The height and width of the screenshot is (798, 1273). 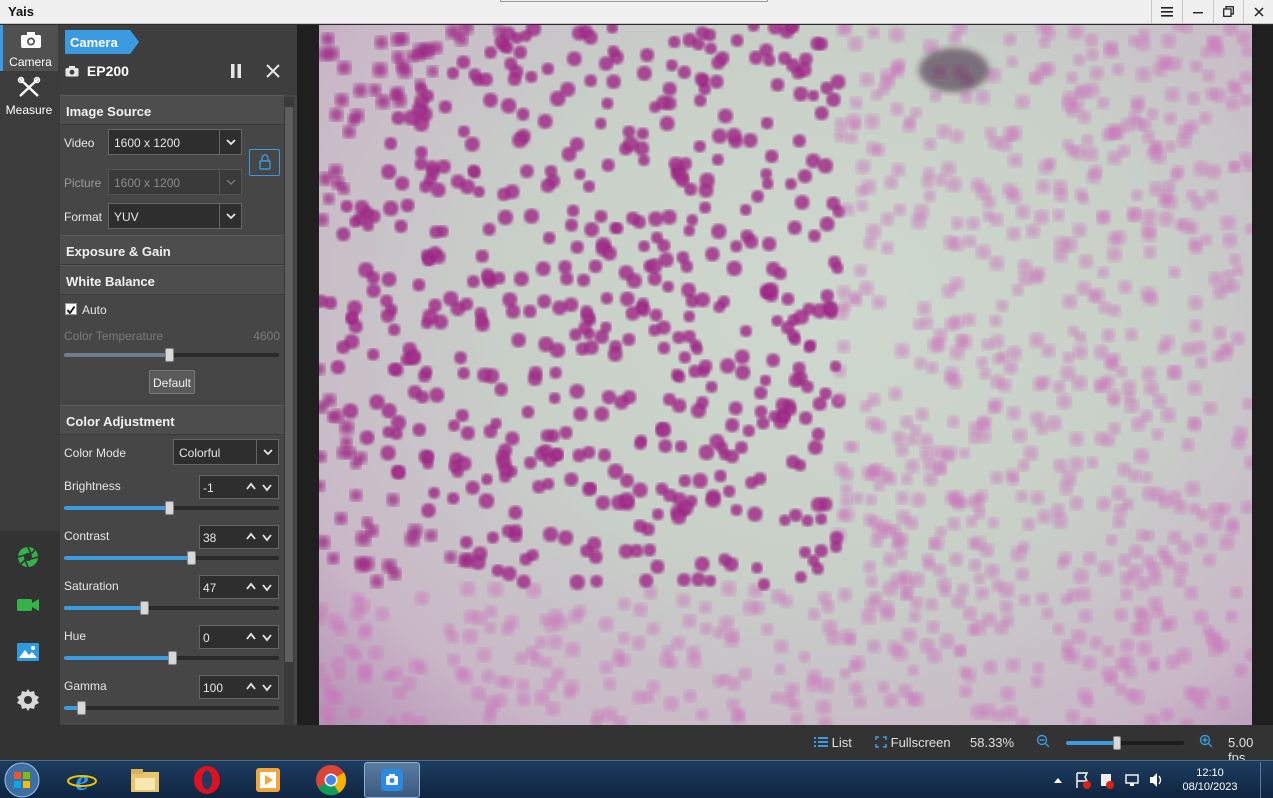 I want to click on hue-slider, so click(x=171, y=658).